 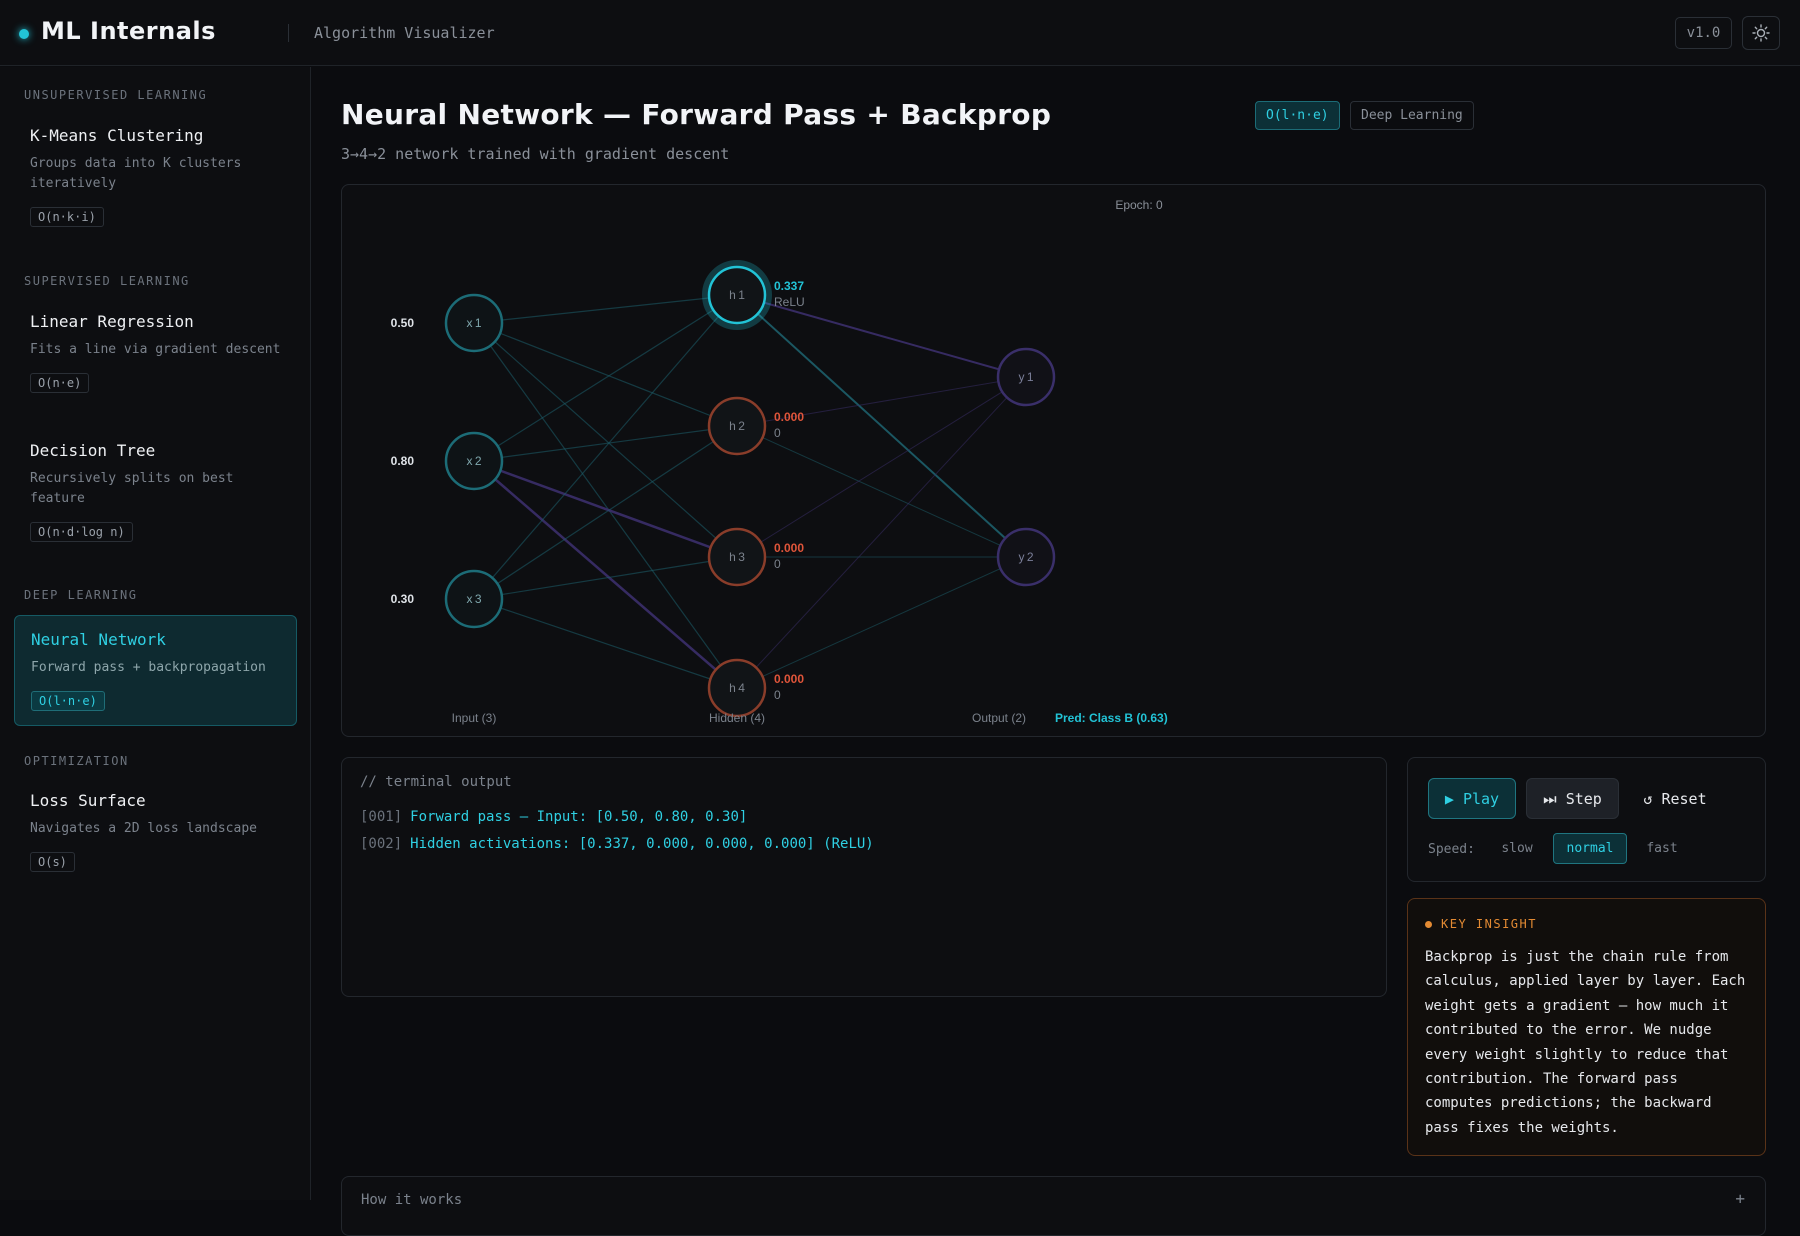 What do you see at coordinates (737, 718) in the screenshot?
I see `layer-label-hidden: Hidden (4)` at bounding box center [737, 718].